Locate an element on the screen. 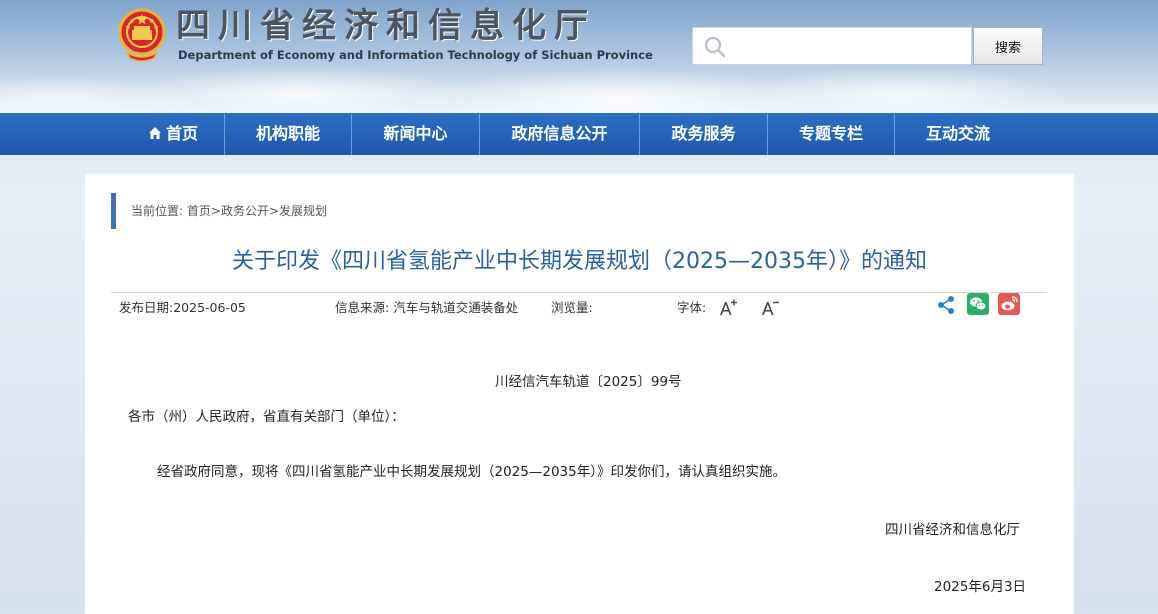 Image resolution: width=1158 pixels, height=614 pixels. article-title: 关于印发《四川省氢能产业中长期发展规划（2025—2035年）》的通知 is located at coordinates (579, 261).